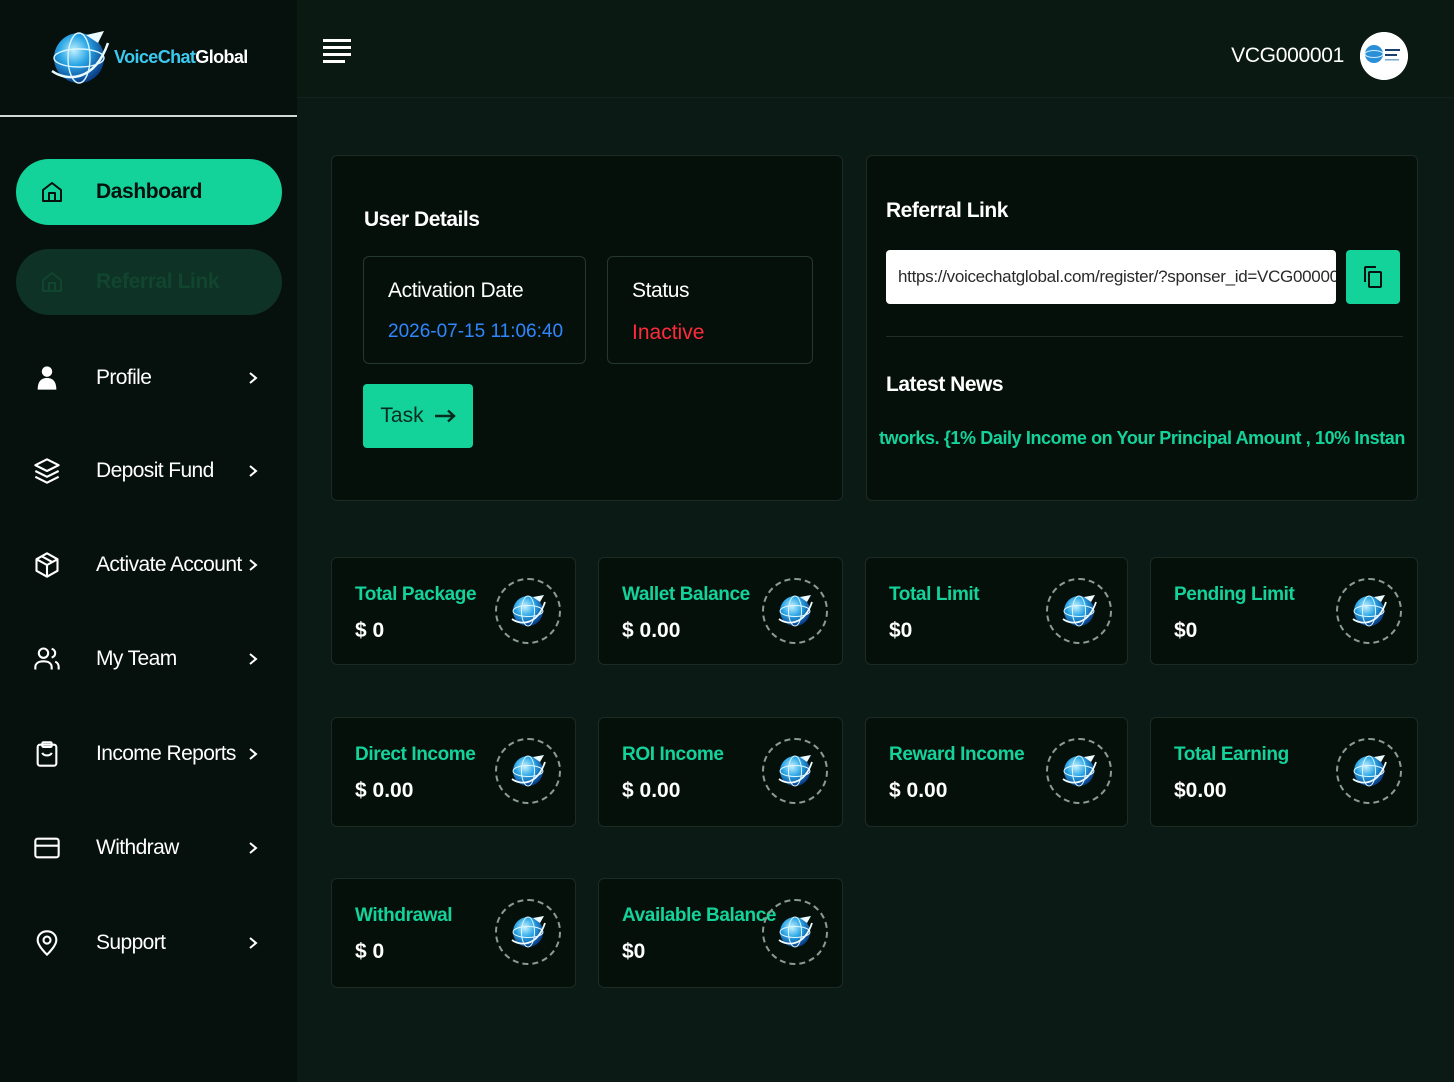 The width and height of the screenshot is (1454, 1082). I want to click on sidebar-item-label: Dashboard, so click(149, 191).